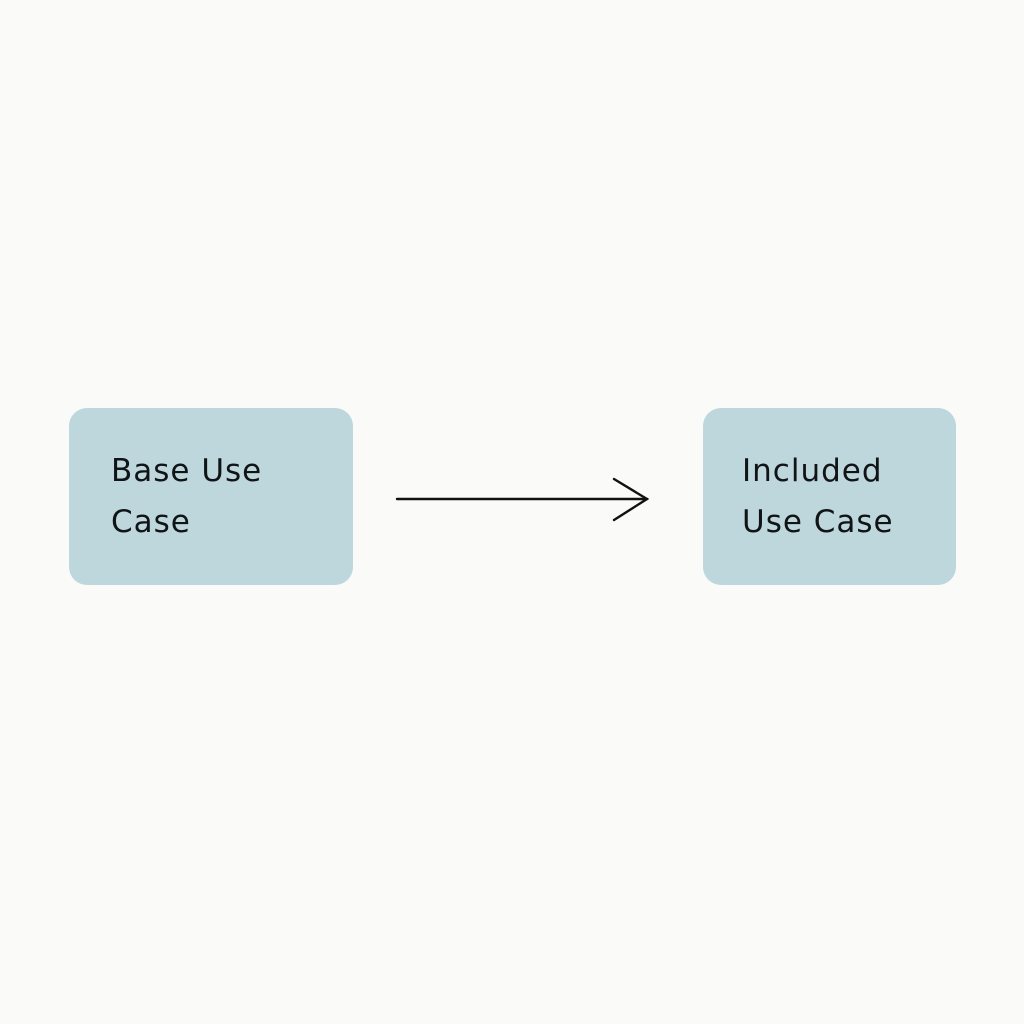 The height and width of the screenshot is (1024, 1024). What do you see at coordinates (829, 496) in the screenshot?
I see `included-use-case-node: Included Use Case` at bounding box center [829, 496].